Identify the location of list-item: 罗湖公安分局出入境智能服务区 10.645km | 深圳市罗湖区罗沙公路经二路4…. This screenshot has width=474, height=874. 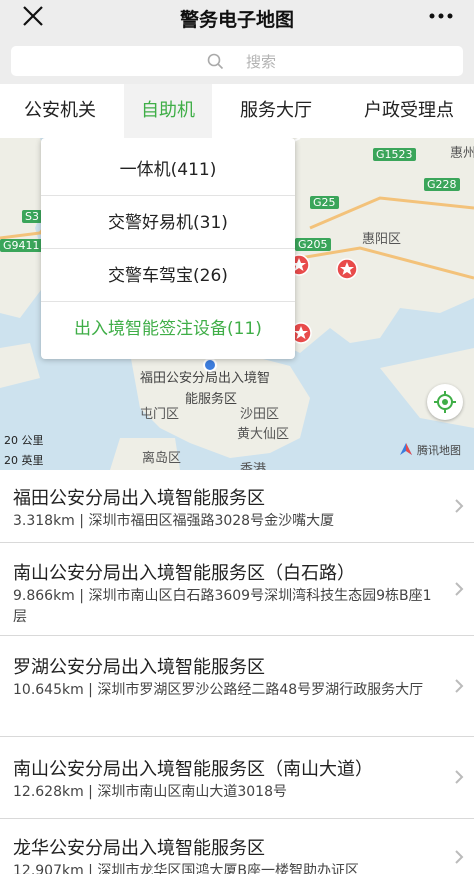
(237, 686).